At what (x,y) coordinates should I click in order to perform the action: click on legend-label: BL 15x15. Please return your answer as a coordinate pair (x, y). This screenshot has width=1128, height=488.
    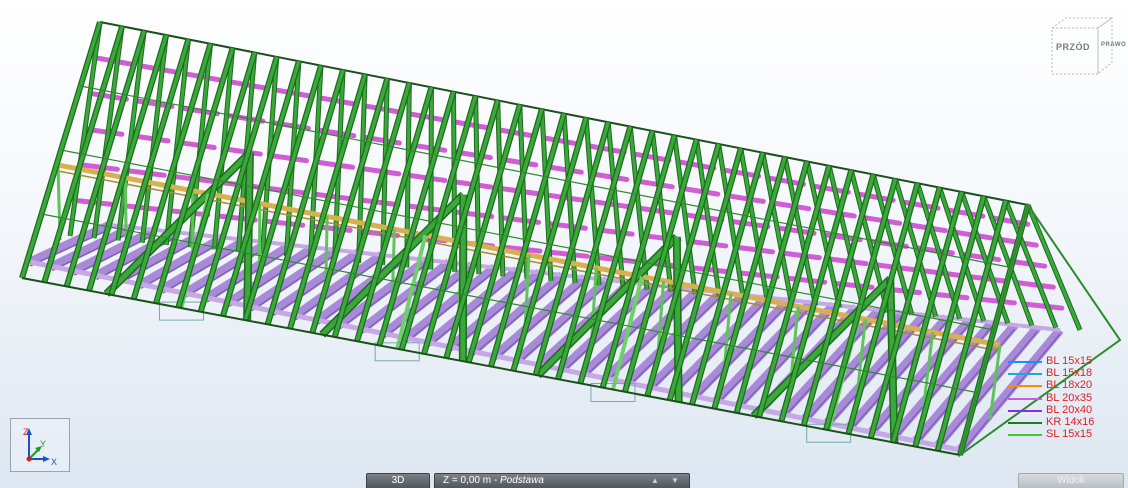
    Looking at the image, I should click on (1069, 361).